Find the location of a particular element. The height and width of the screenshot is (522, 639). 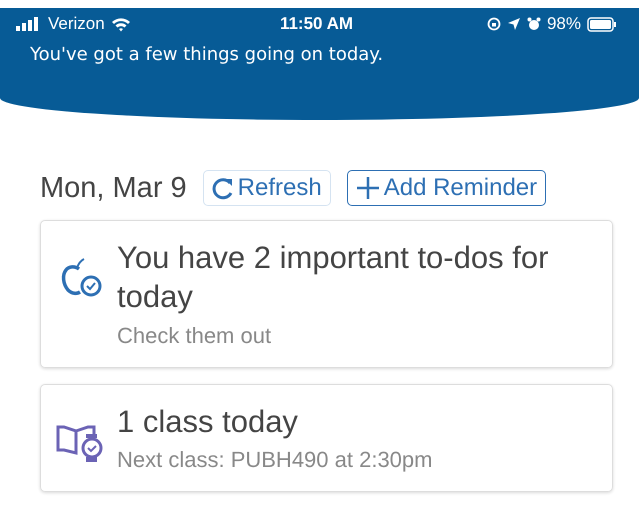

clock-time: 11:50 AM is located at coordinates (317, 24).